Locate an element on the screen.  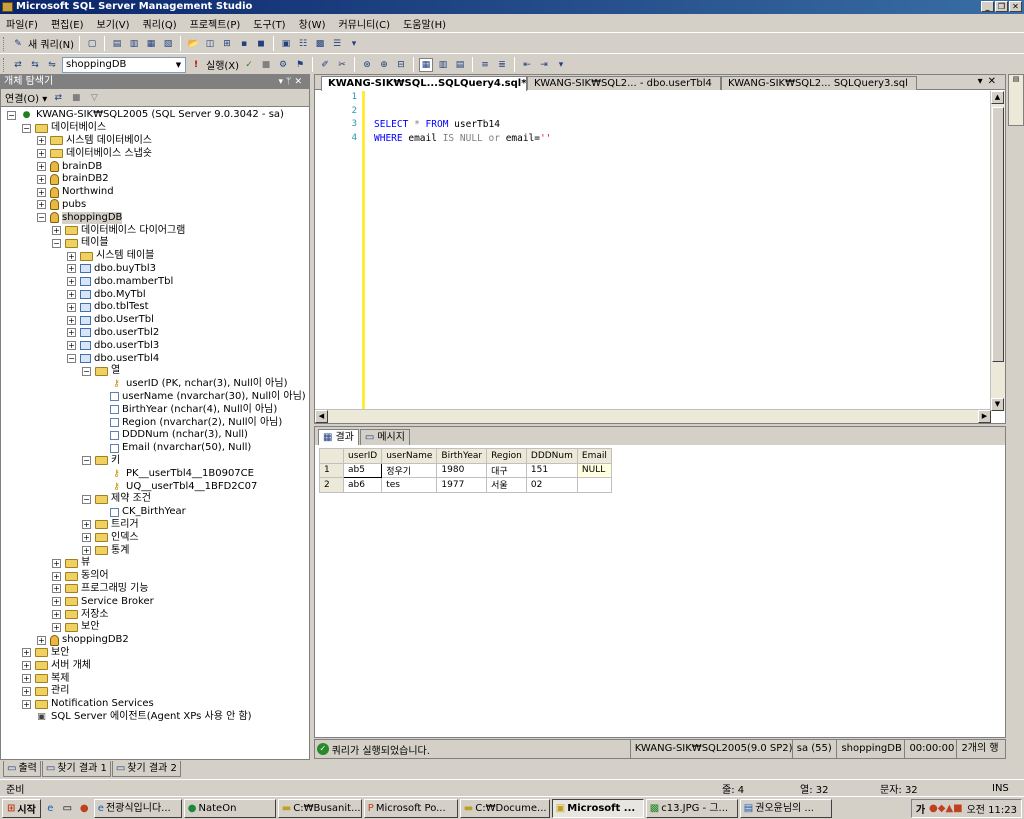
tree-node: + brainDB is located at coordinates (69, 166).